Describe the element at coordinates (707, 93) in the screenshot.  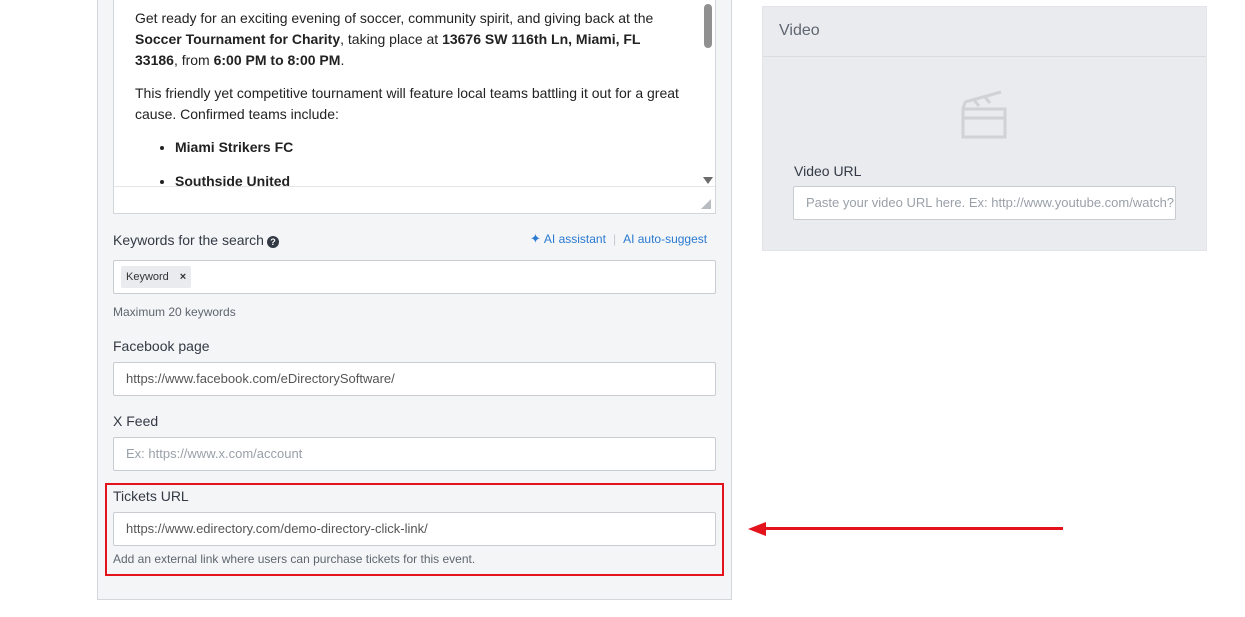
I see `editor-scrollbar` at that location.